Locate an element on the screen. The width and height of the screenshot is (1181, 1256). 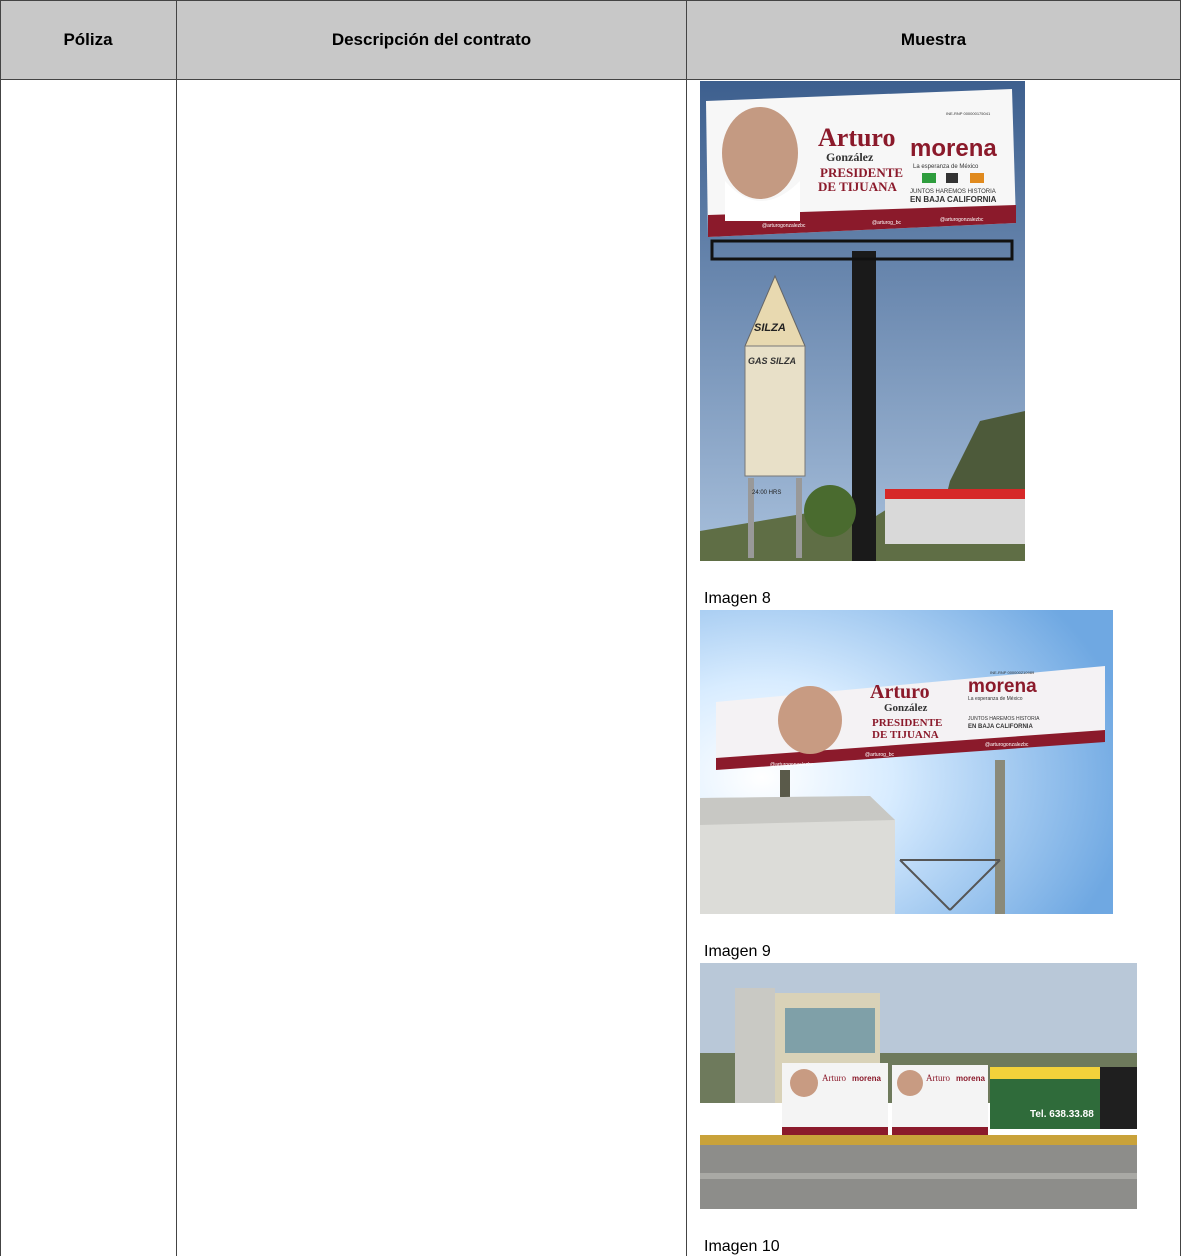
banner1-party: morena is located at coordinates (866, 1078).